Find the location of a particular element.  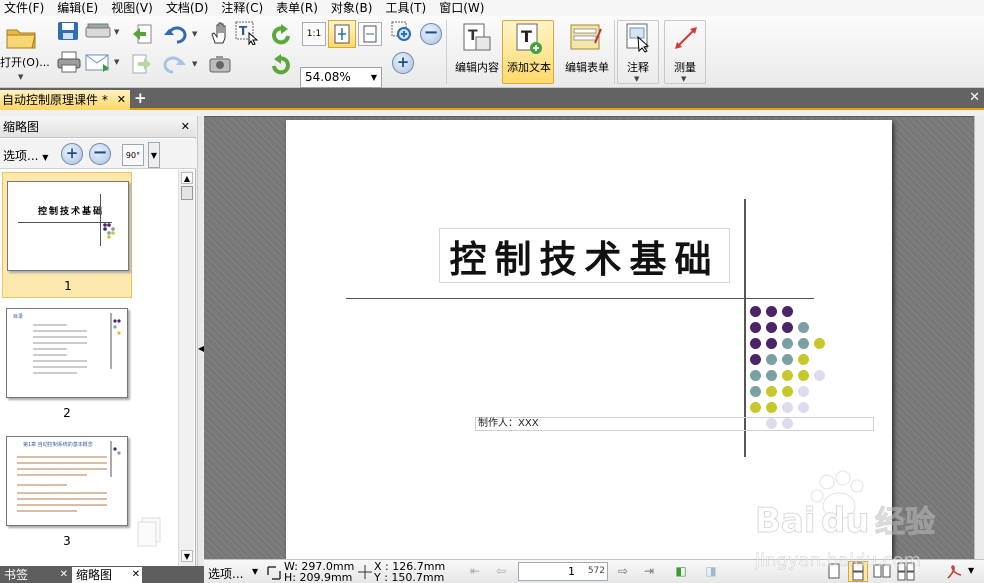

rotate-page-icon: 90° is located at coordinates (133, 155).